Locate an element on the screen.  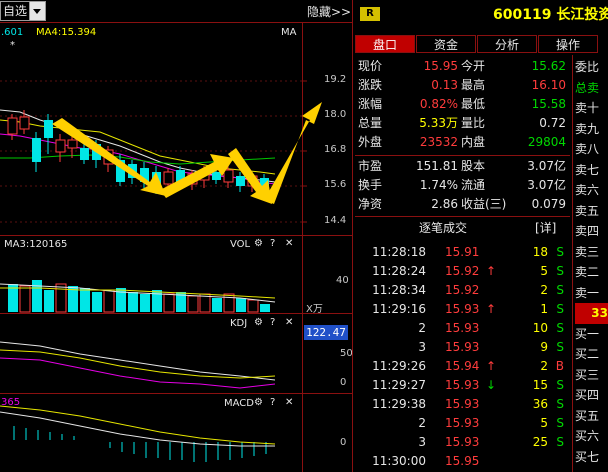
quote-value: 16.10 is located at coordinates (548, 85).